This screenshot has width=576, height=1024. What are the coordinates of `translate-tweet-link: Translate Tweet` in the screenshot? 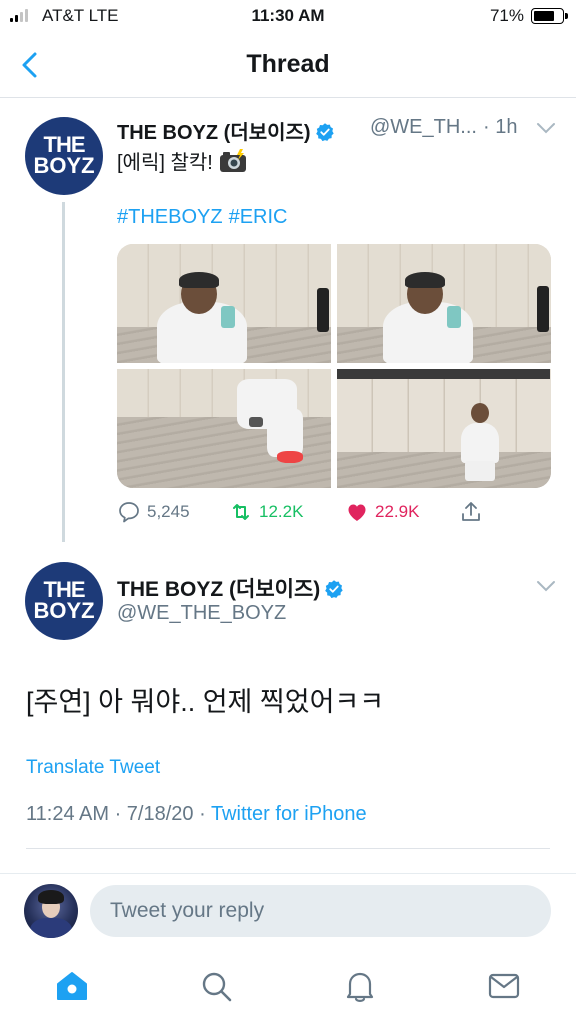 It's located at (93, 768).